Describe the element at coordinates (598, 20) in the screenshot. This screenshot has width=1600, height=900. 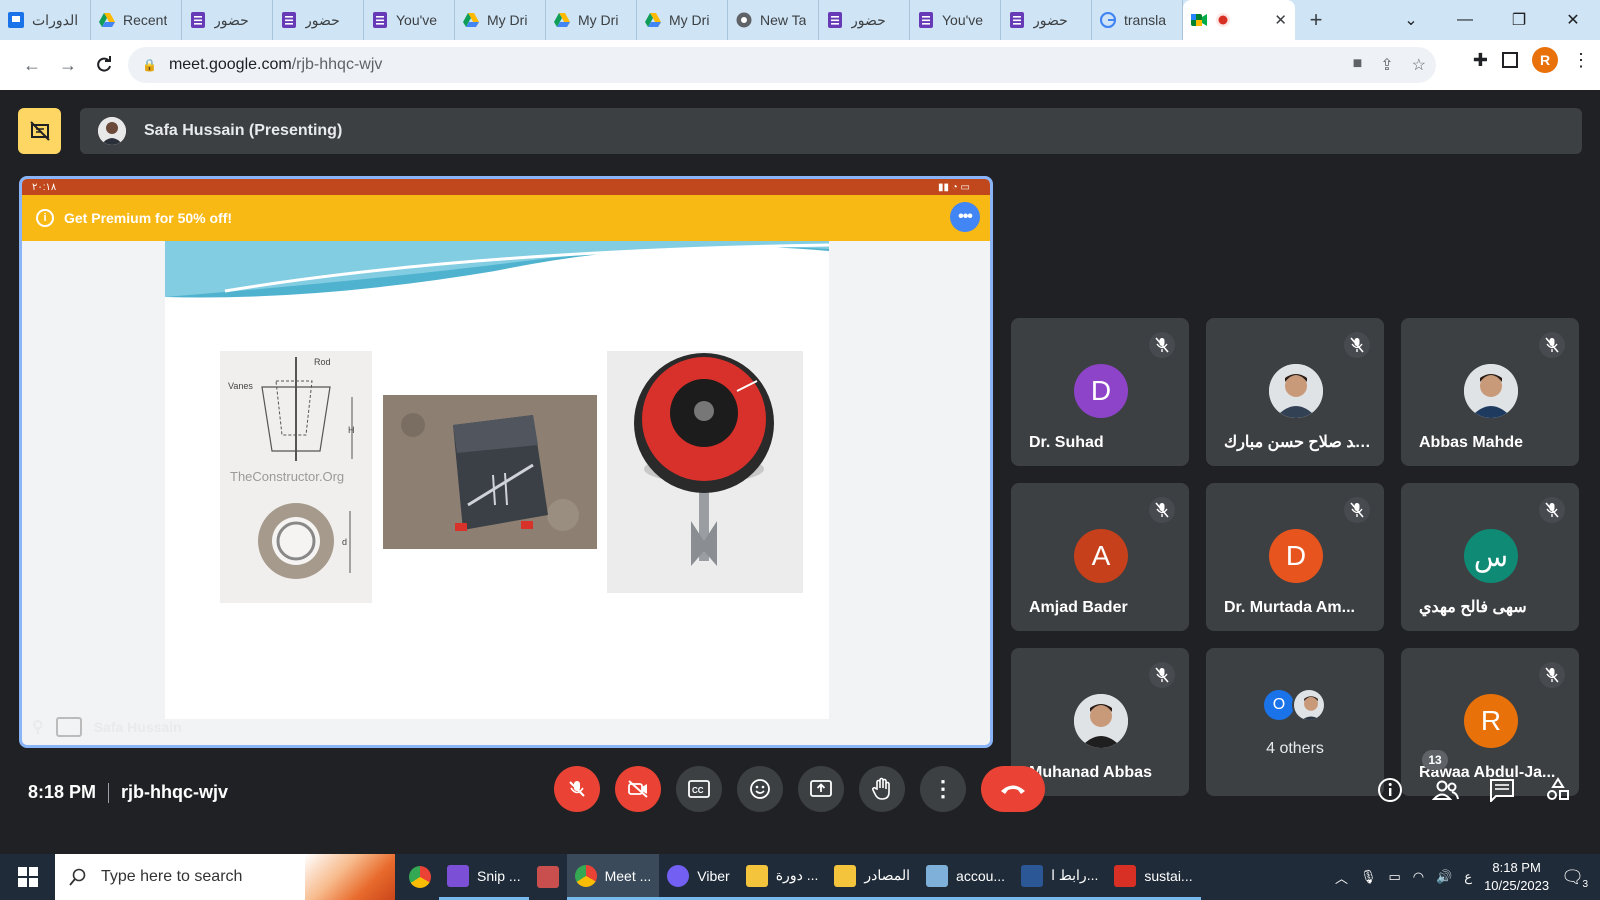
I see `tab-title: My Dri` at that location.